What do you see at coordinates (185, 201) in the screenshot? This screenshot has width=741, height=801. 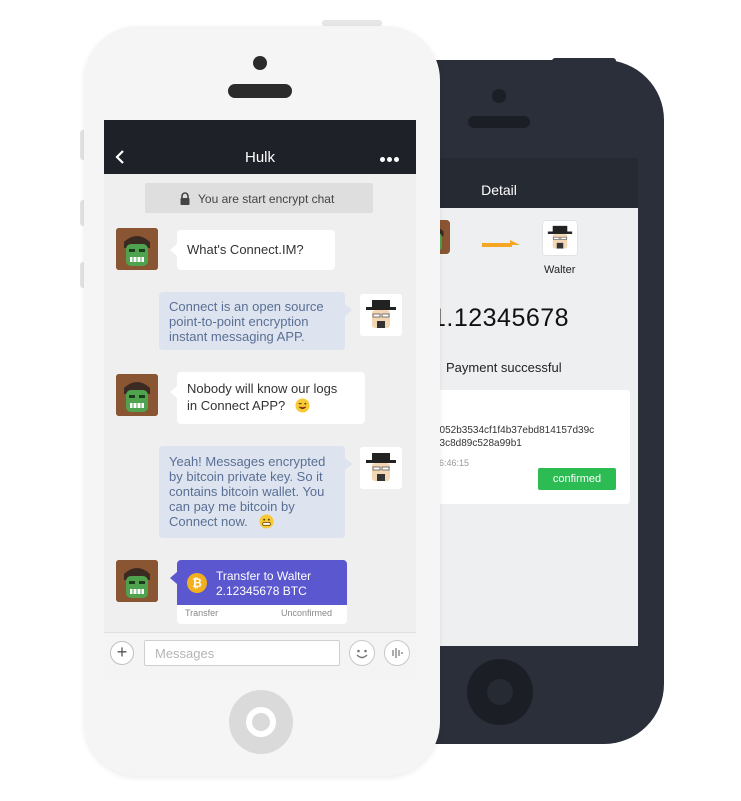 I see `lock-icon` at bounding box center [185, 201].